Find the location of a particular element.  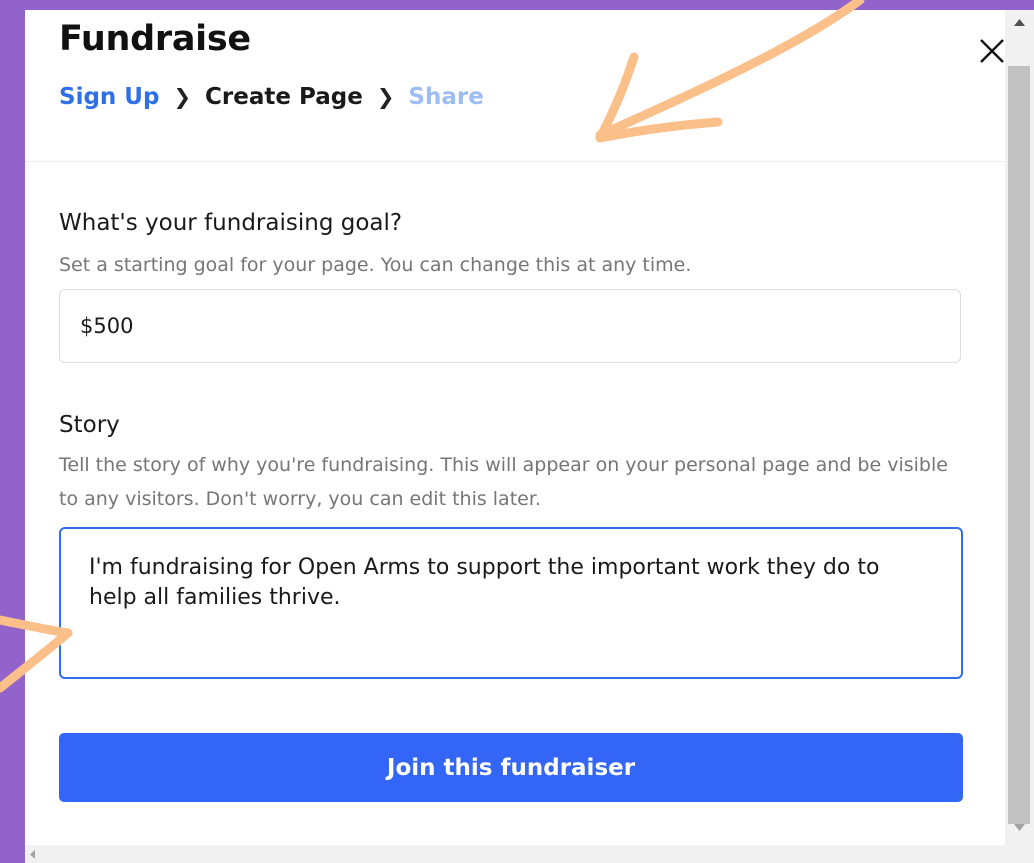

breadcrumb-step-sign-up: Sign Up is located at coordinates (109, 97).